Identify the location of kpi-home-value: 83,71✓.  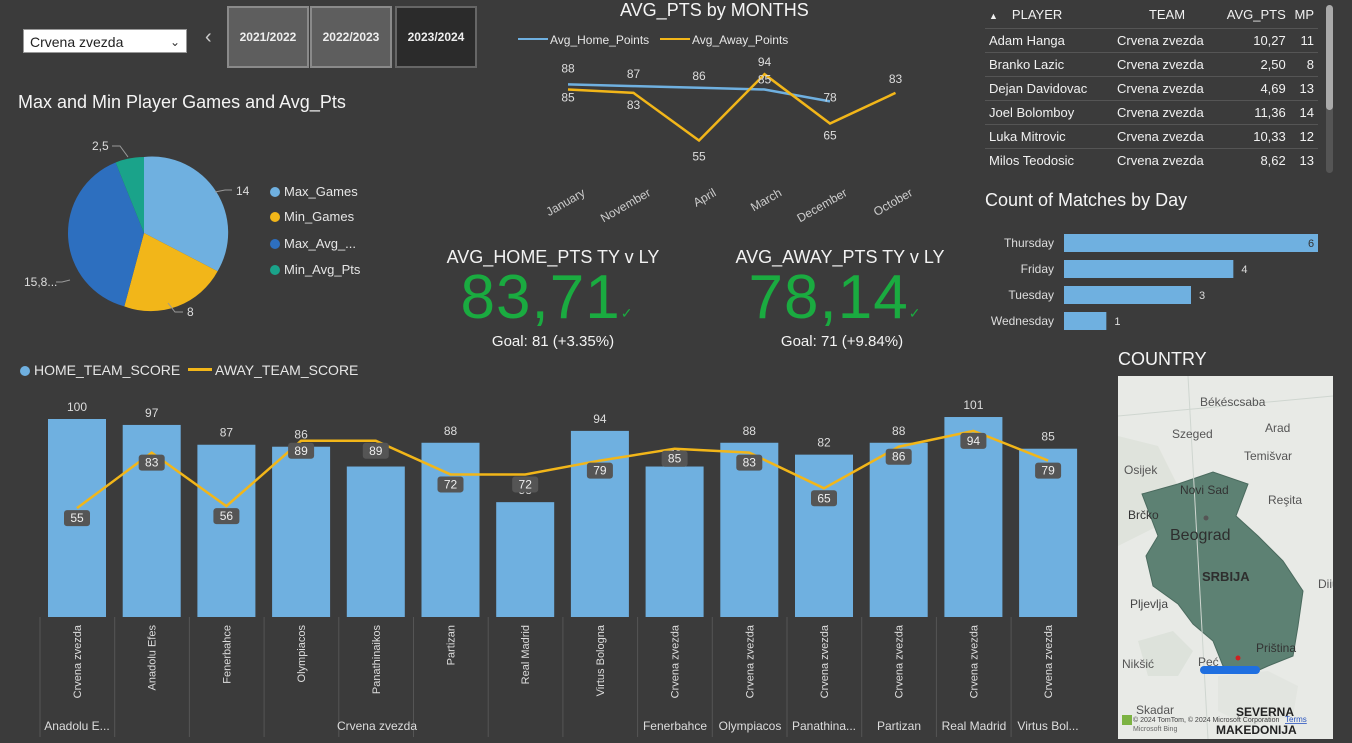
(547, 297).